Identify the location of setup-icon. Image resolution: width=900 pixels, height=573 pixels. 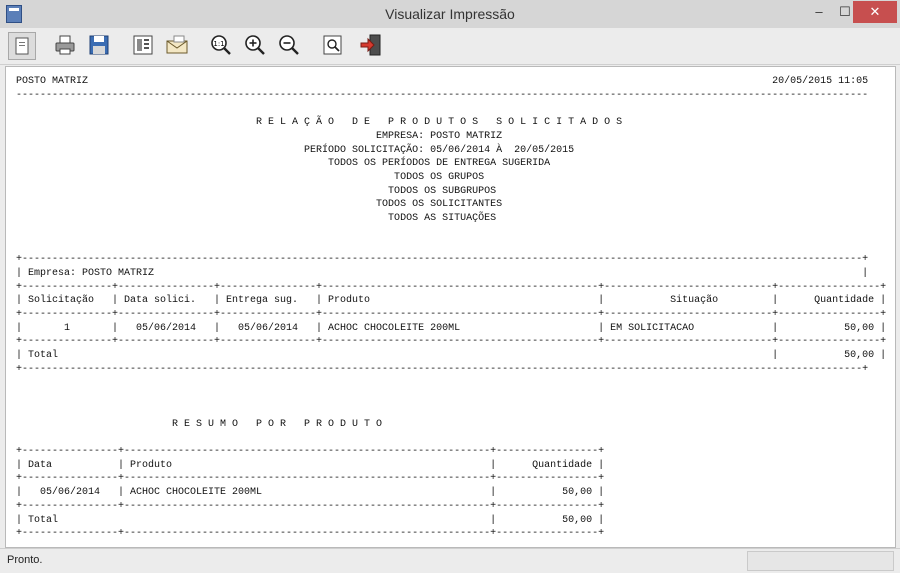
(143, 45).